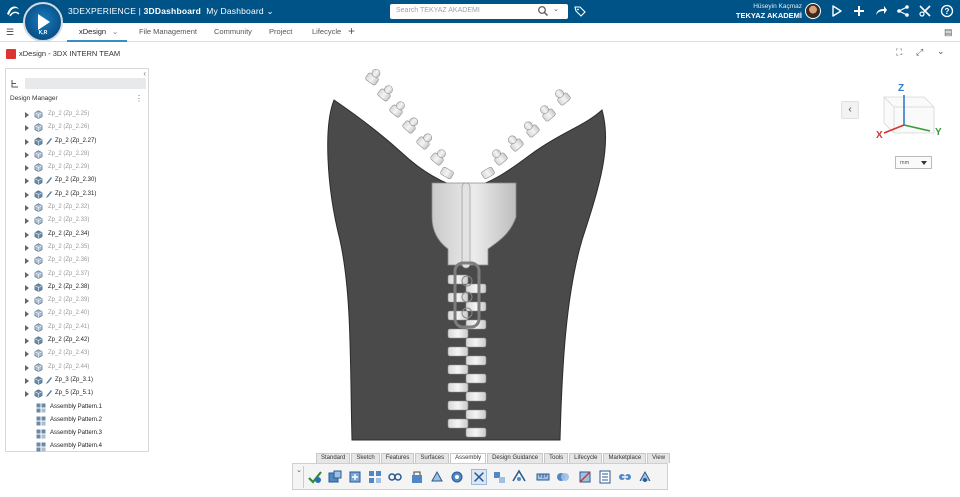 Image resolution: width=960 pixels, height=497 pixels. I want to click on tab-project: Project, so click(280, 31).